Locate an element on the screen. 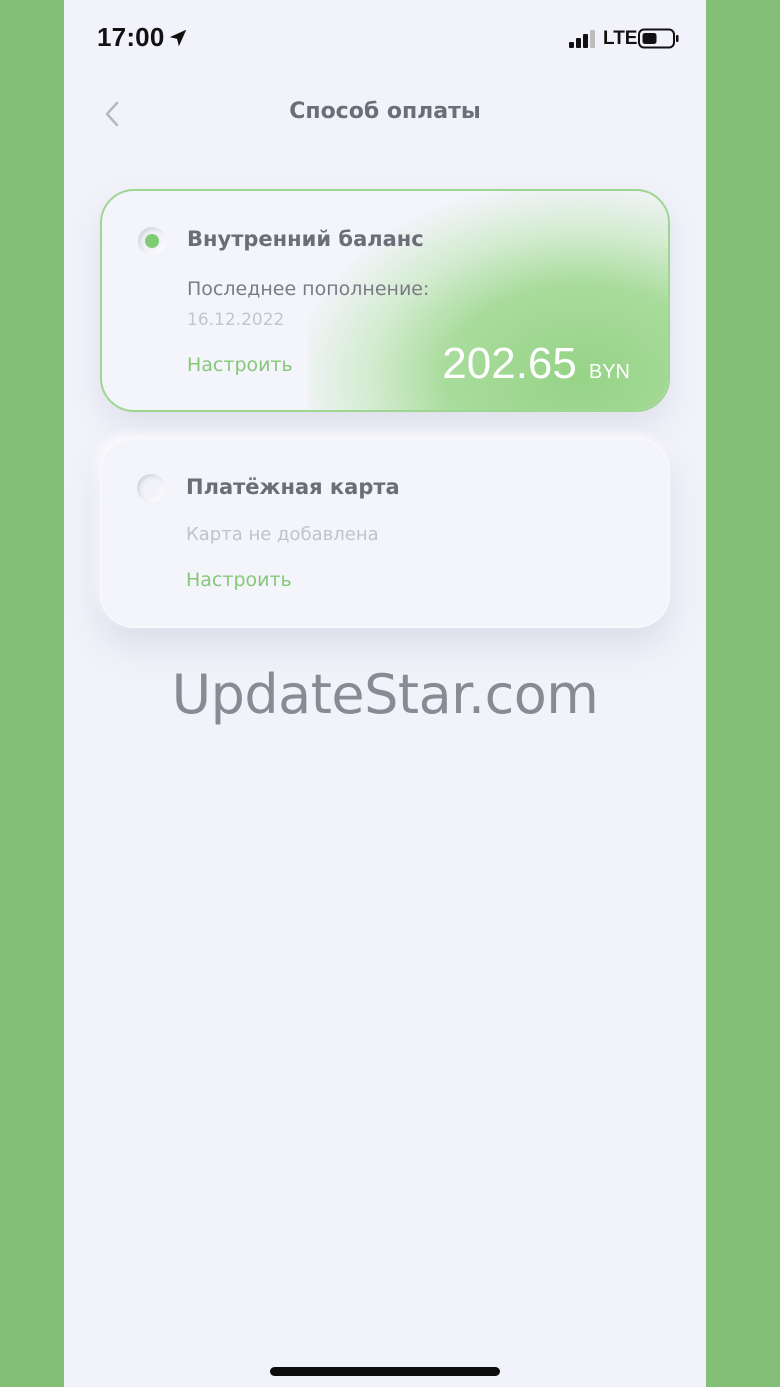 Image resolution: width=780 pixels, height=1387 pixels. card-status: Карта не добавлена is located at coordinates (282, 534).